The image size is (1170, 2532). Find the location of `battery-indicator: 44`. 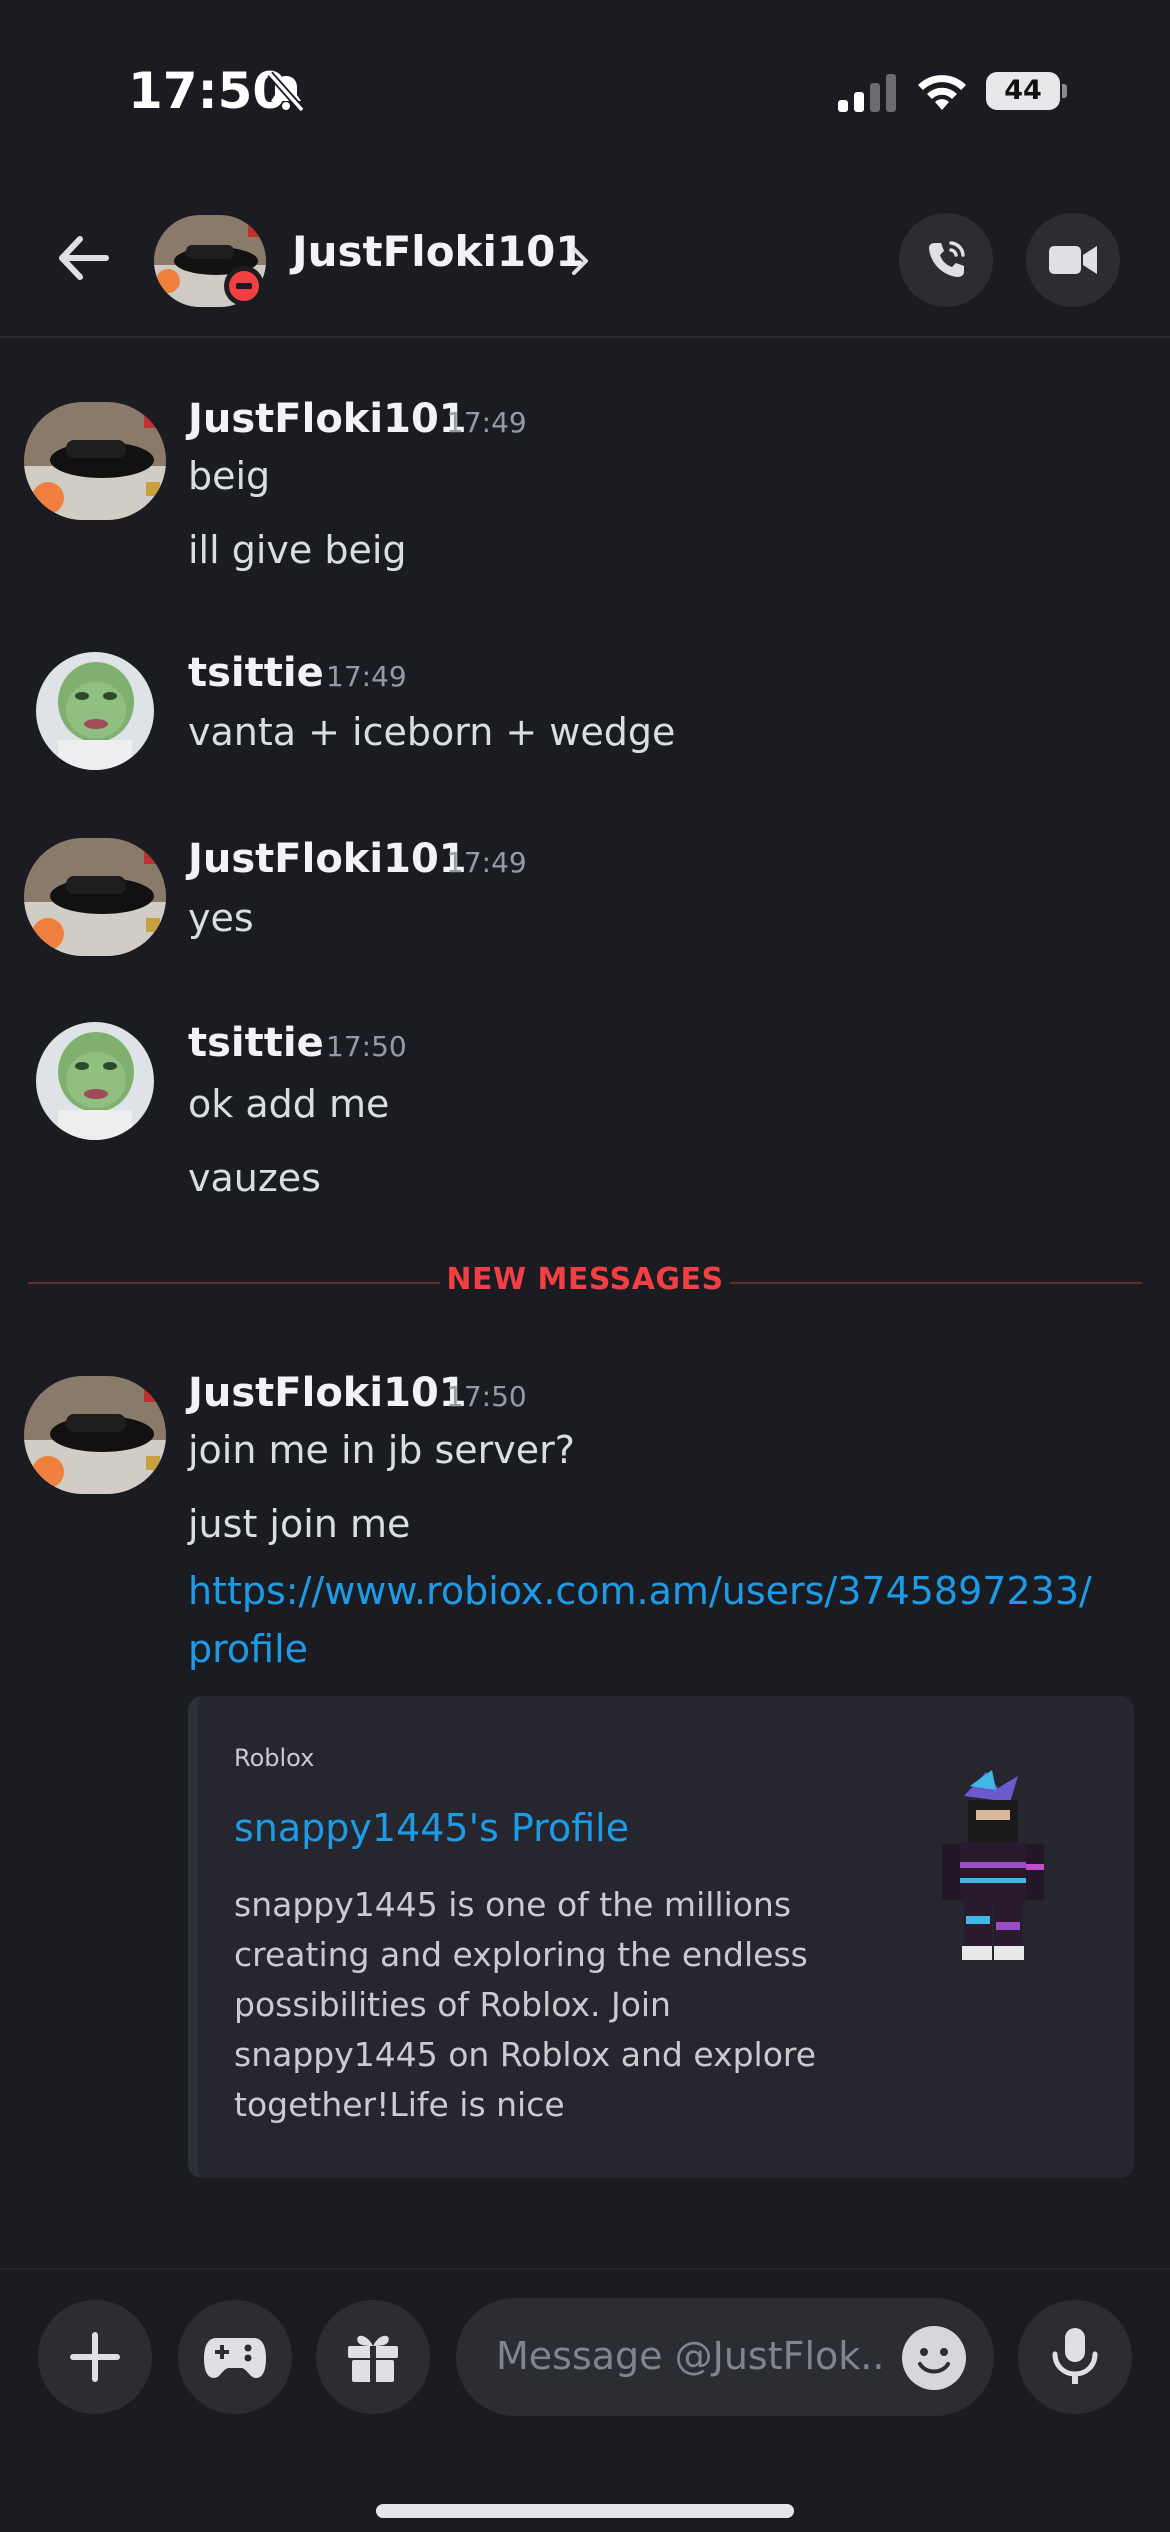

battery-indicator: 44 is located at coordinates (1023, 91).